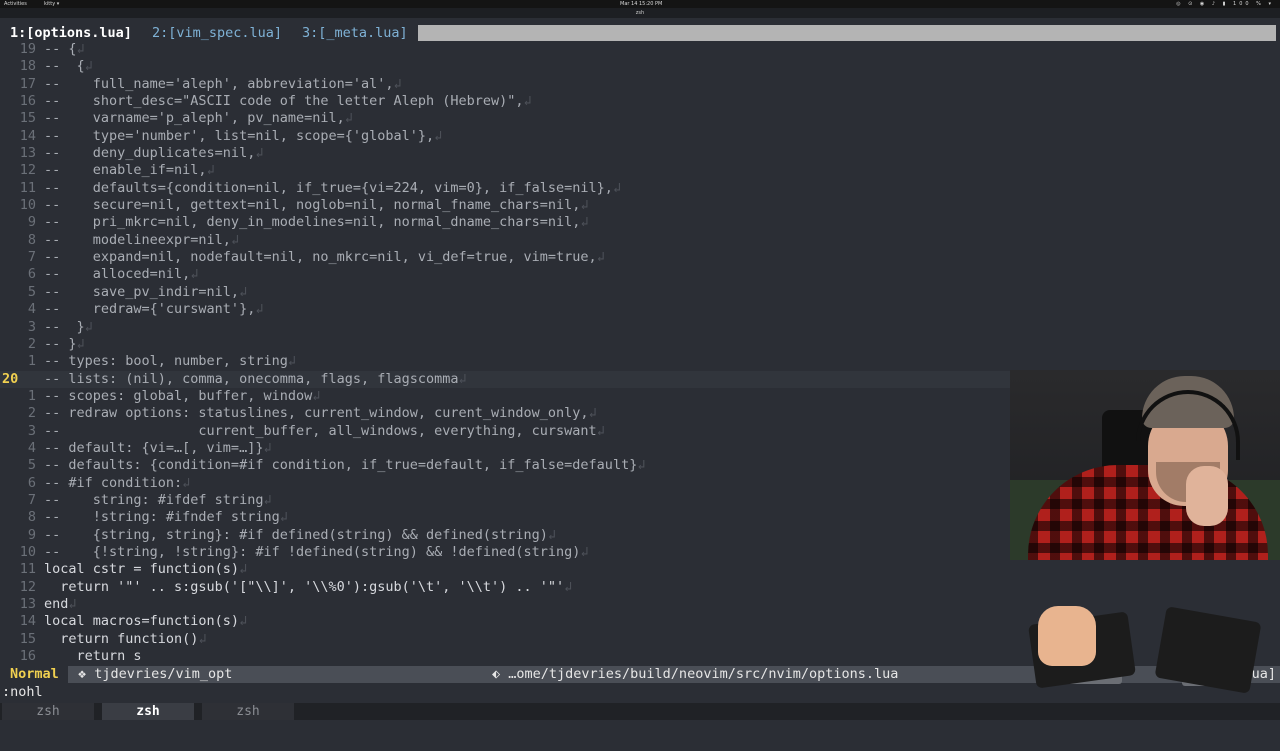  I want to click on code-line: 4 -- redraw={'curswant'},↲, so click(640, 309).